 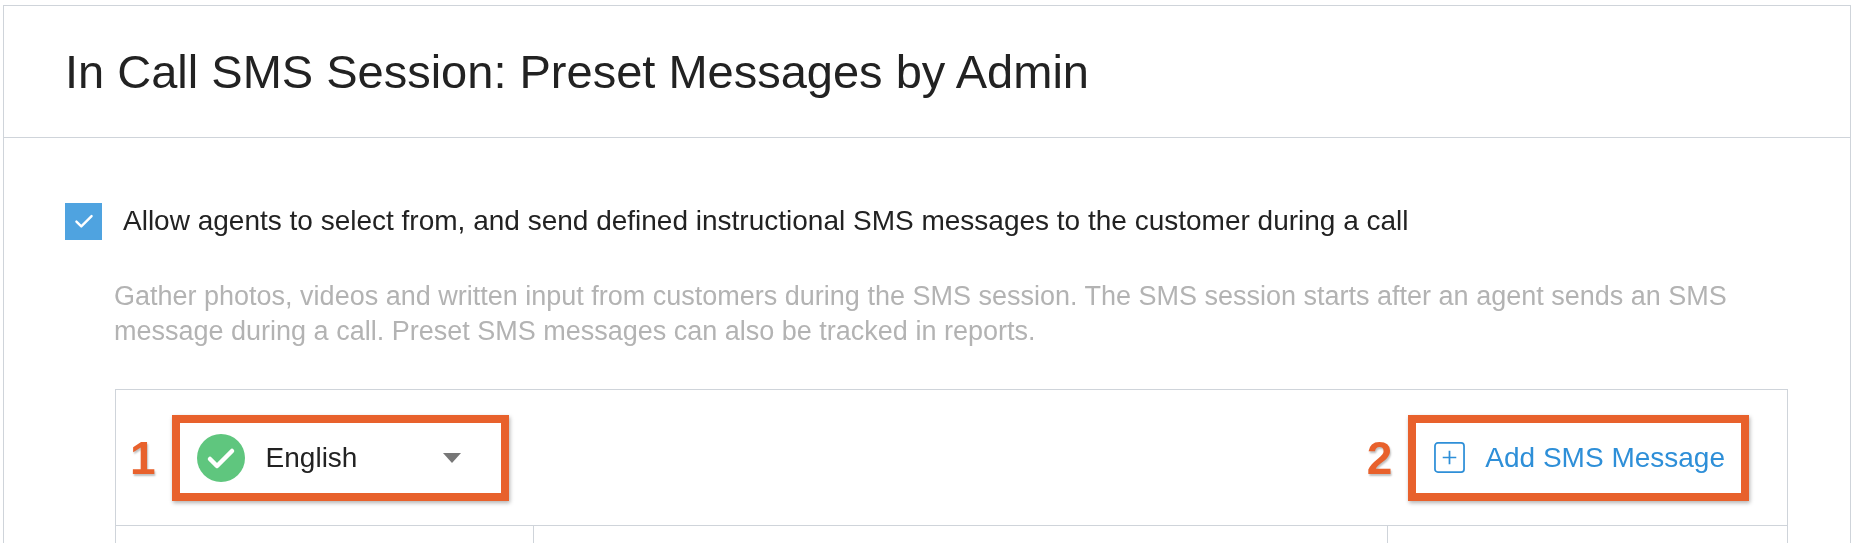 I want to click on callout-number: 1, so click(x=143, y=457).